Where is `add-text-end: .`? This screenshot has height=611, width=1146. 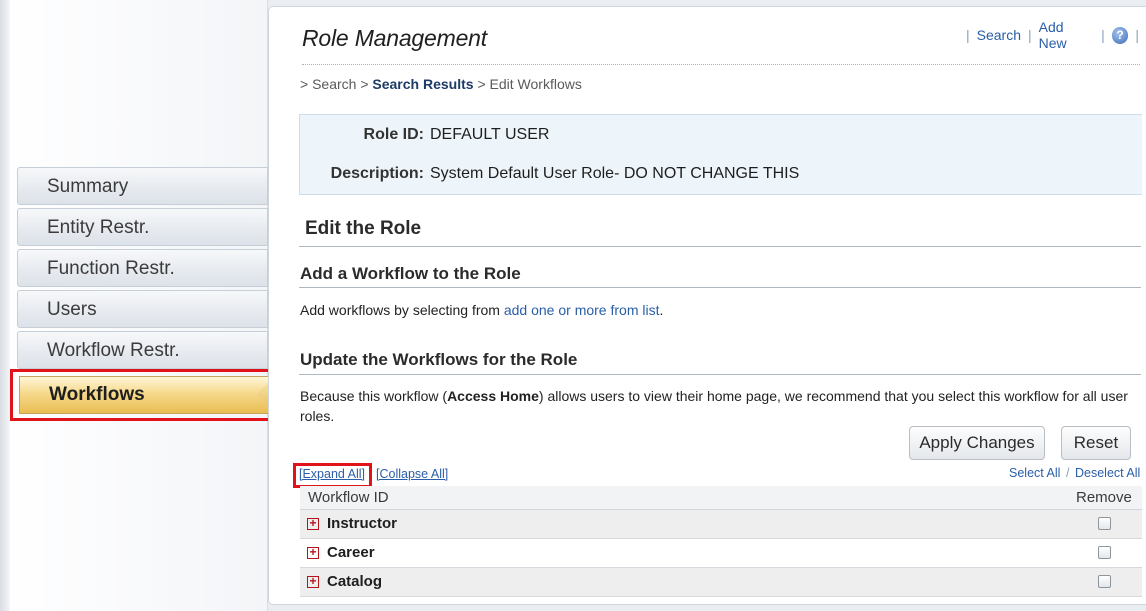
add-text-end: . is located at coordinates (661, 310).